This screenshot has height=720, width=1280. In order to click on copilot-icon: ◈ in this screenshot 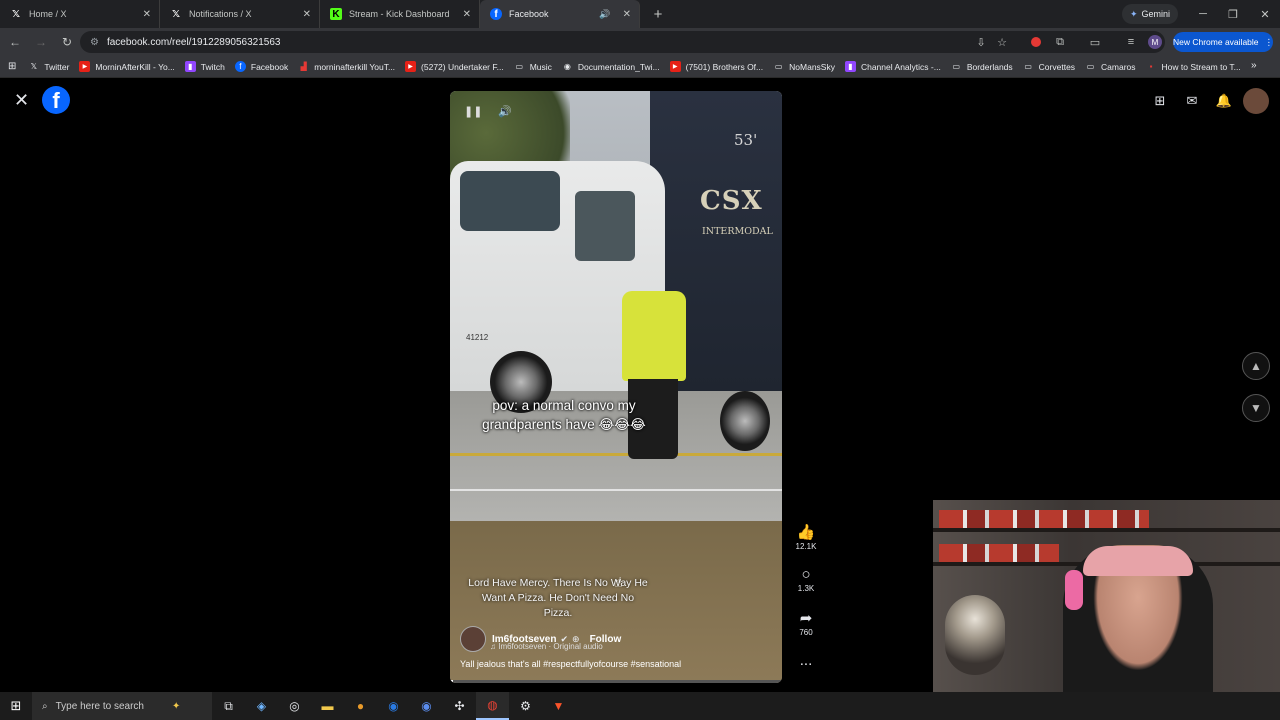, I will do `click(261, 706)`.